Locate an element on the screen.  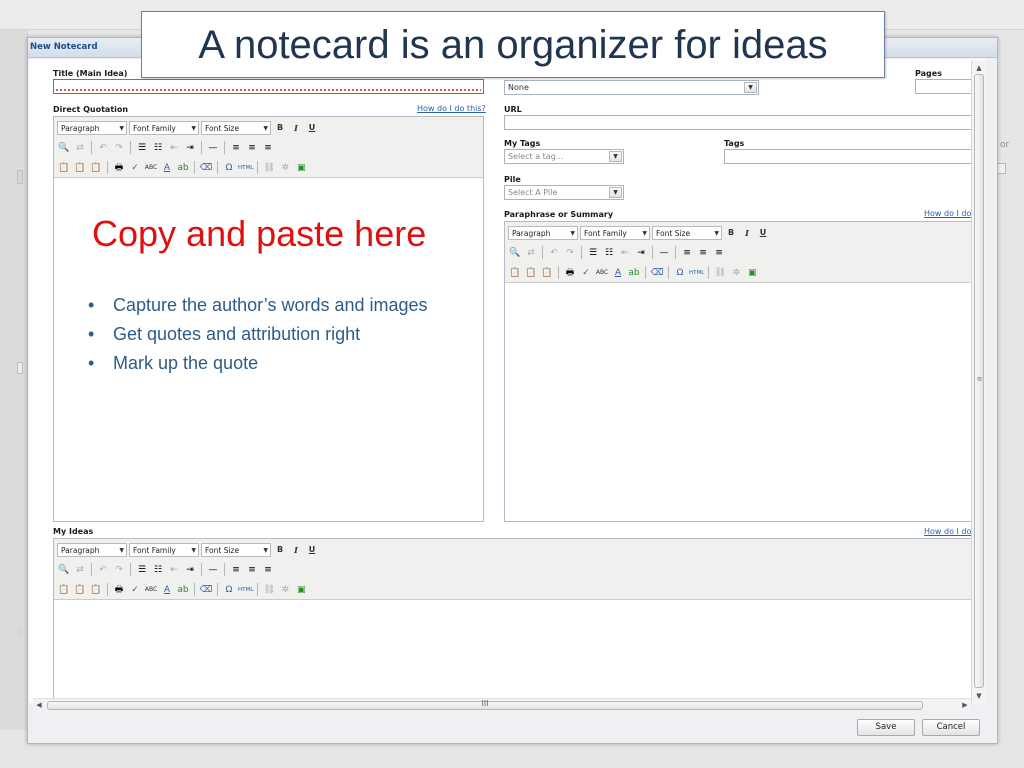
pages-input is located at coordinates (945, 86).